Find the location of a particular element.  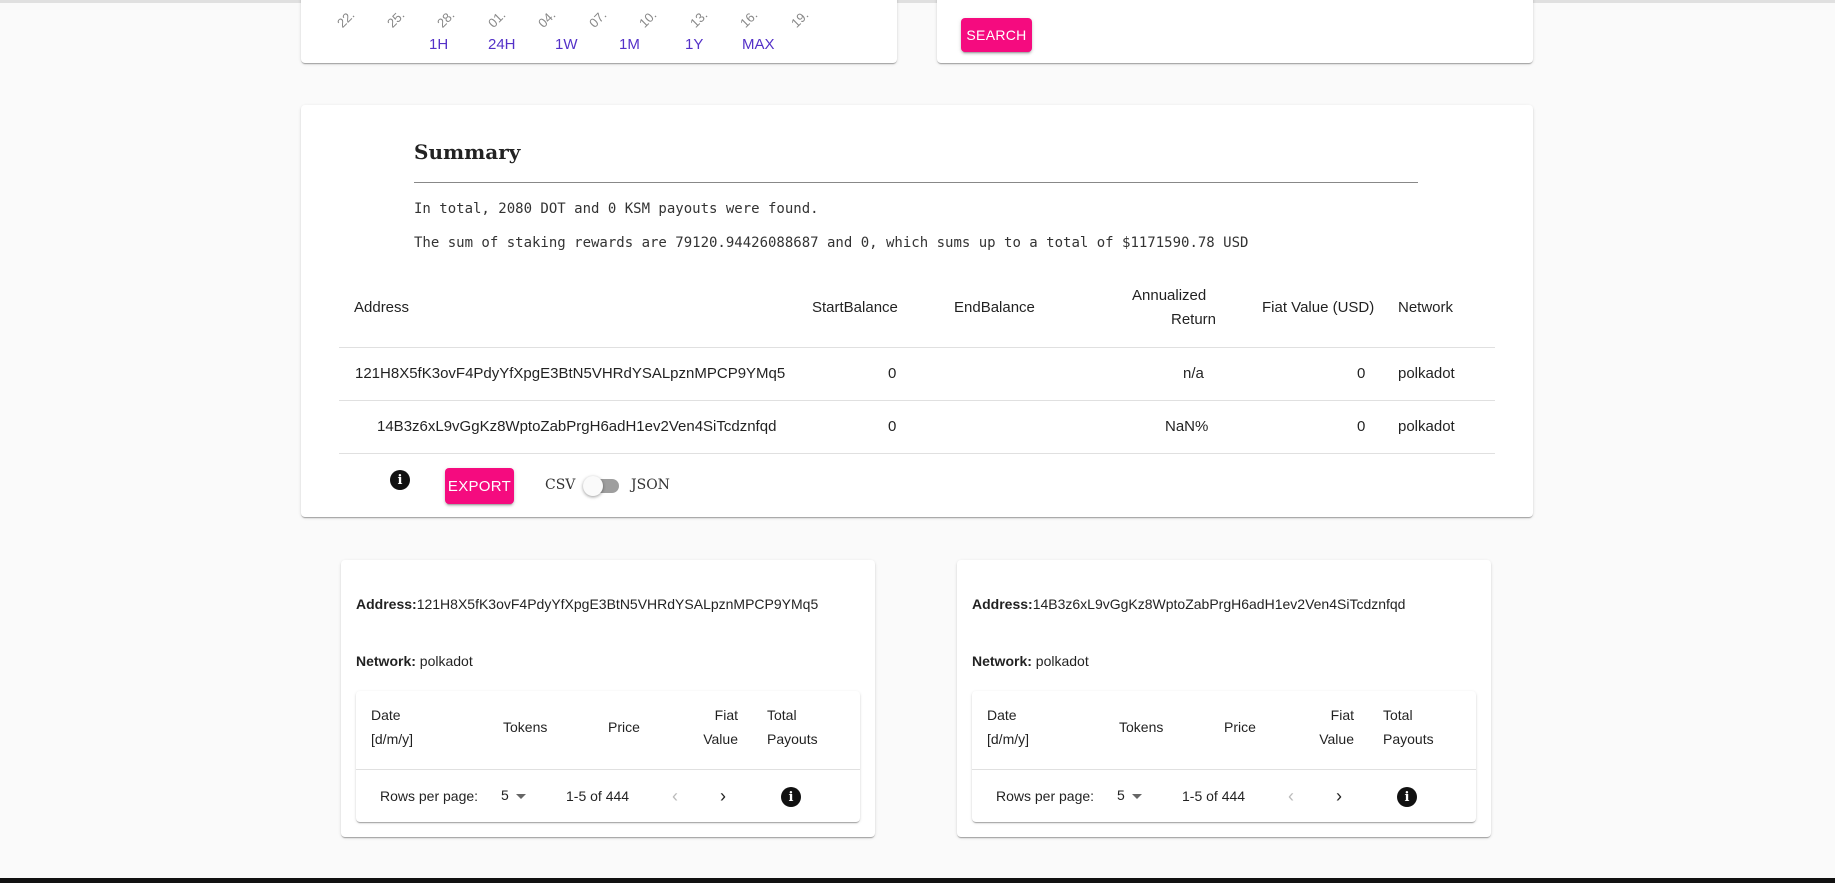

x-tick-label: 22. is located at coordinates (346, 19).